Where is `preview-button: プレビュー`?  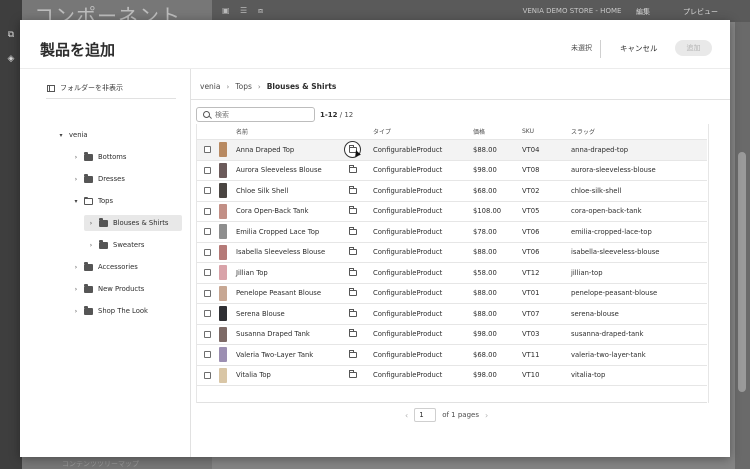
preview-button: プレビュー is located at coordinates (700, 12).